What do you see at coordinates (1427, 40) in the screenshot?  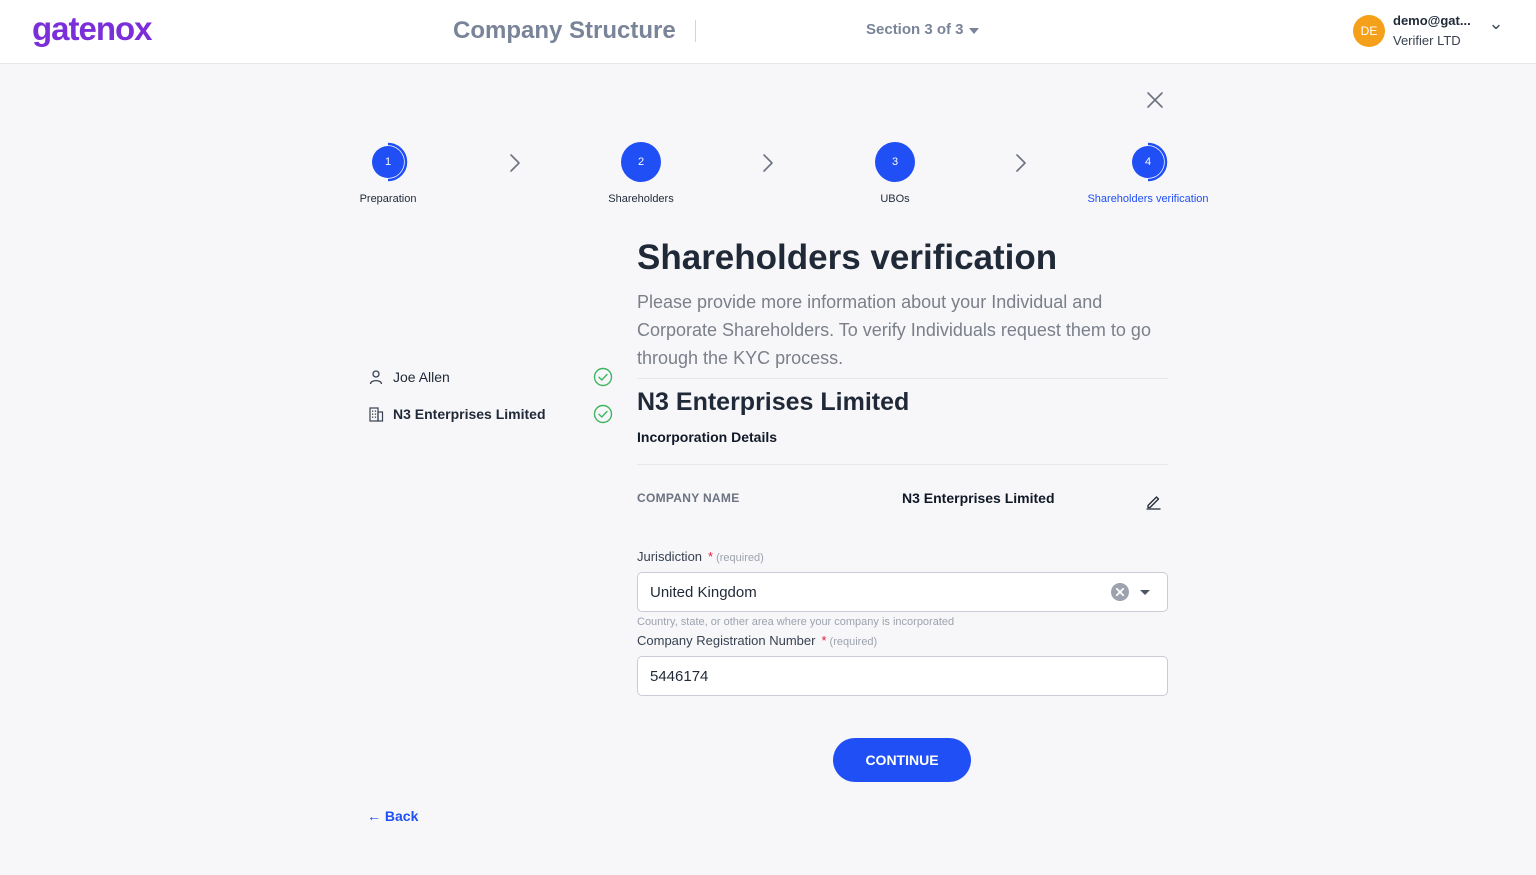 I see `user-organization: Verifier LTD` at bounding box center [1427, 40].